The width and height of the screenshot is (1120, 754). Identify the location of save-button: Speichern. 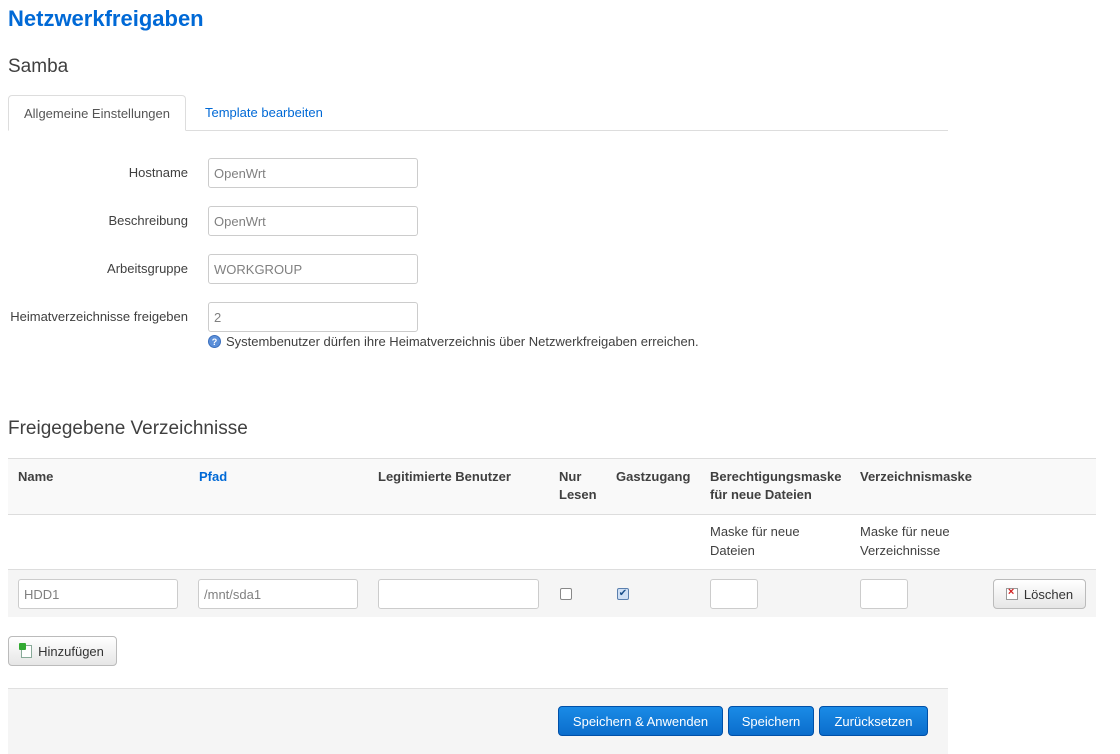
(771, 721).